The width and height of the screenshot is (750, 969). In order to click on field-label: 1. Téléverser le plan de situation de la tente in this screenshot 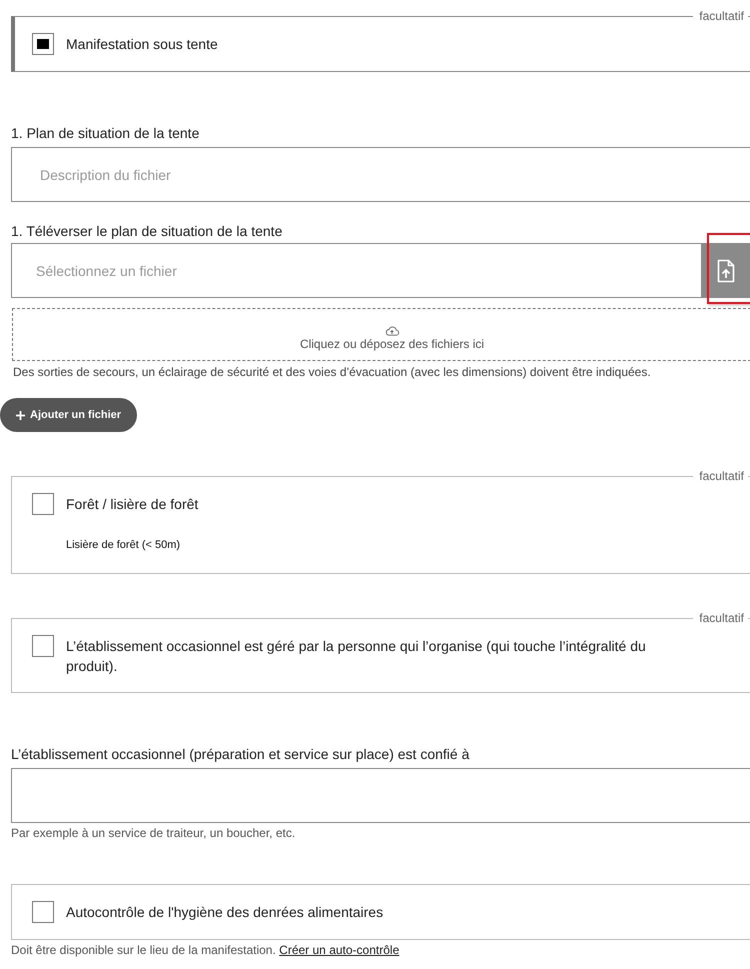, I will do `click(147, 231)`.